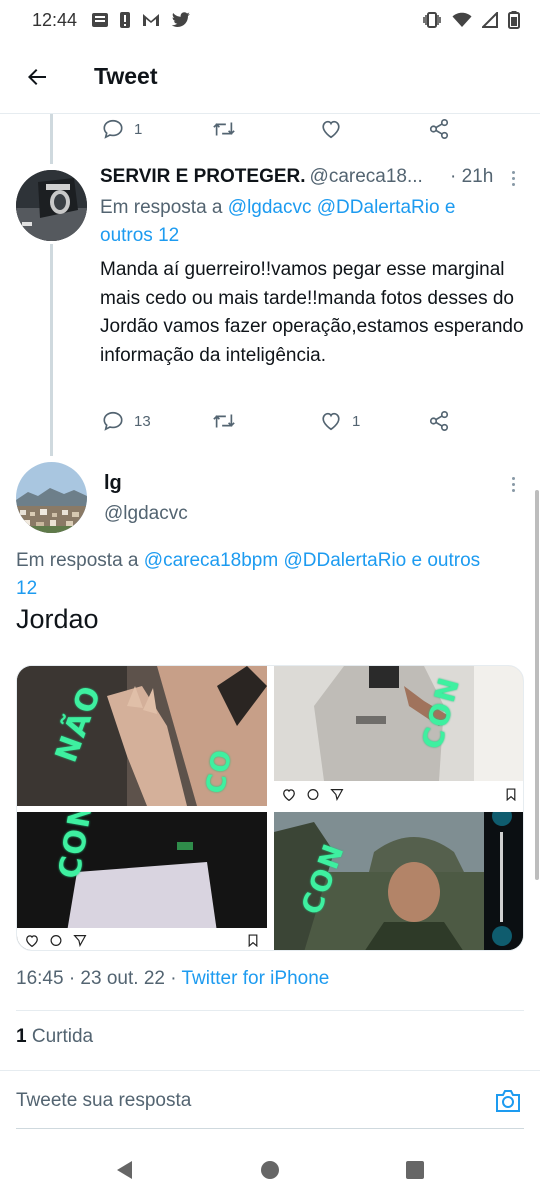 This screenshot has width=540, height=1200. What do you see at coordinates (142, 881) in the screenshot?
I see `media-photo-3: CON` at bounding box center [142, 881].